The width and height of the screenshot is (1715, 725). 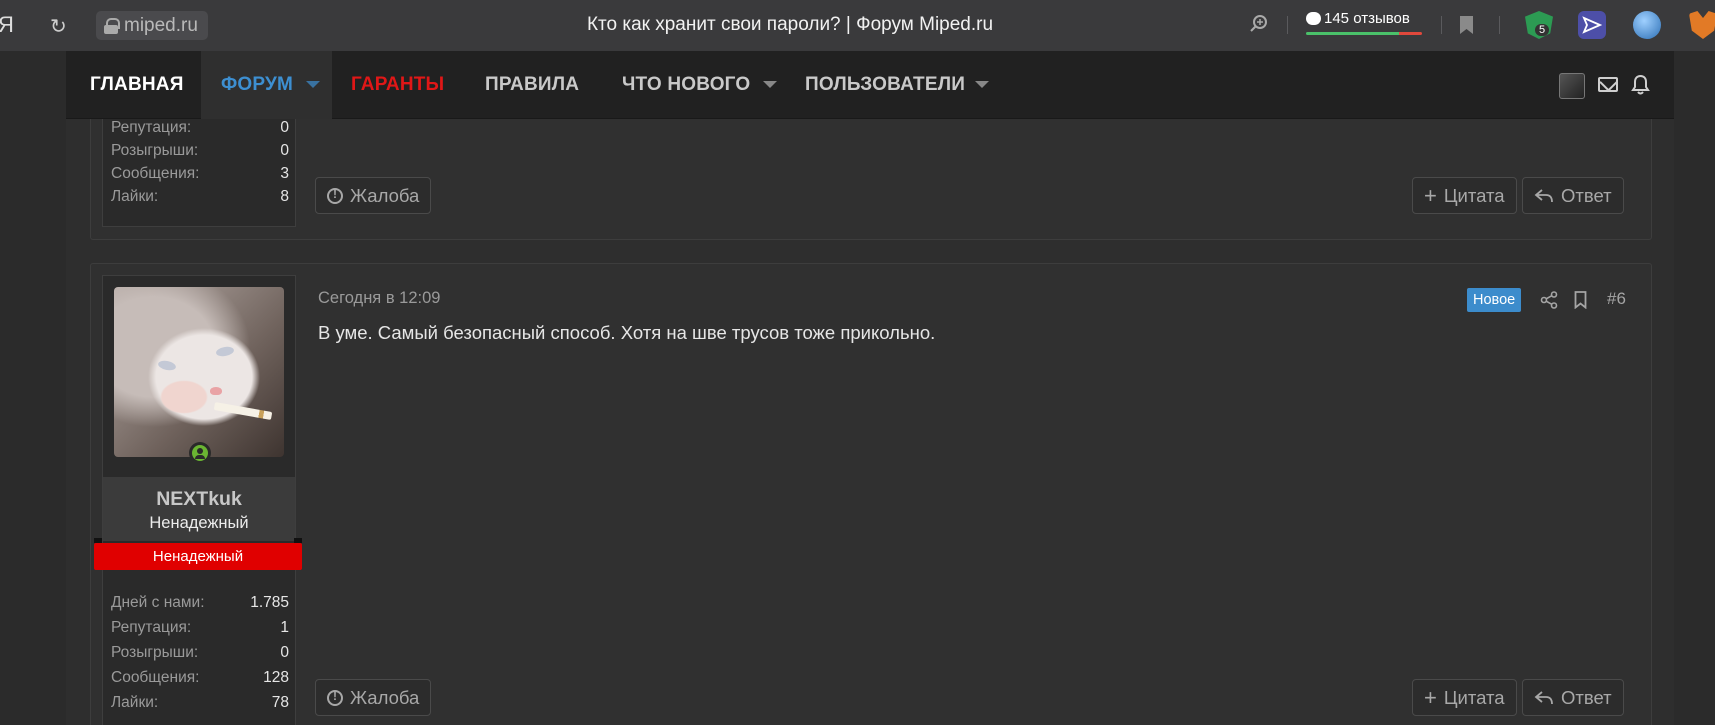 I want to click on speech-bubble-icon, so click(x=1313, y=18).